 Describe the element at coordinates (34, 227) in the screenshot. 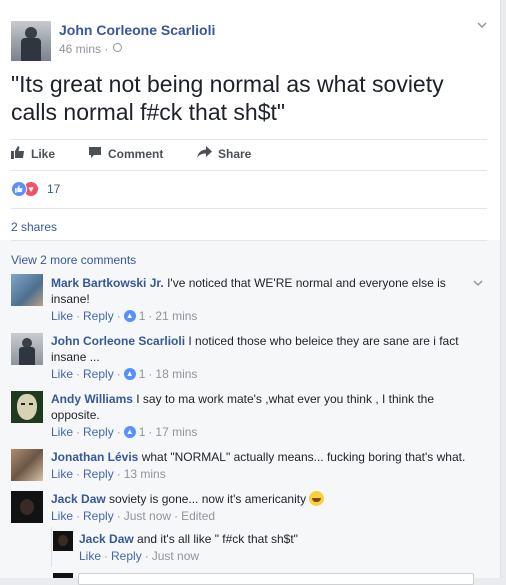

I see `shares-link: 2 shares` at that location.